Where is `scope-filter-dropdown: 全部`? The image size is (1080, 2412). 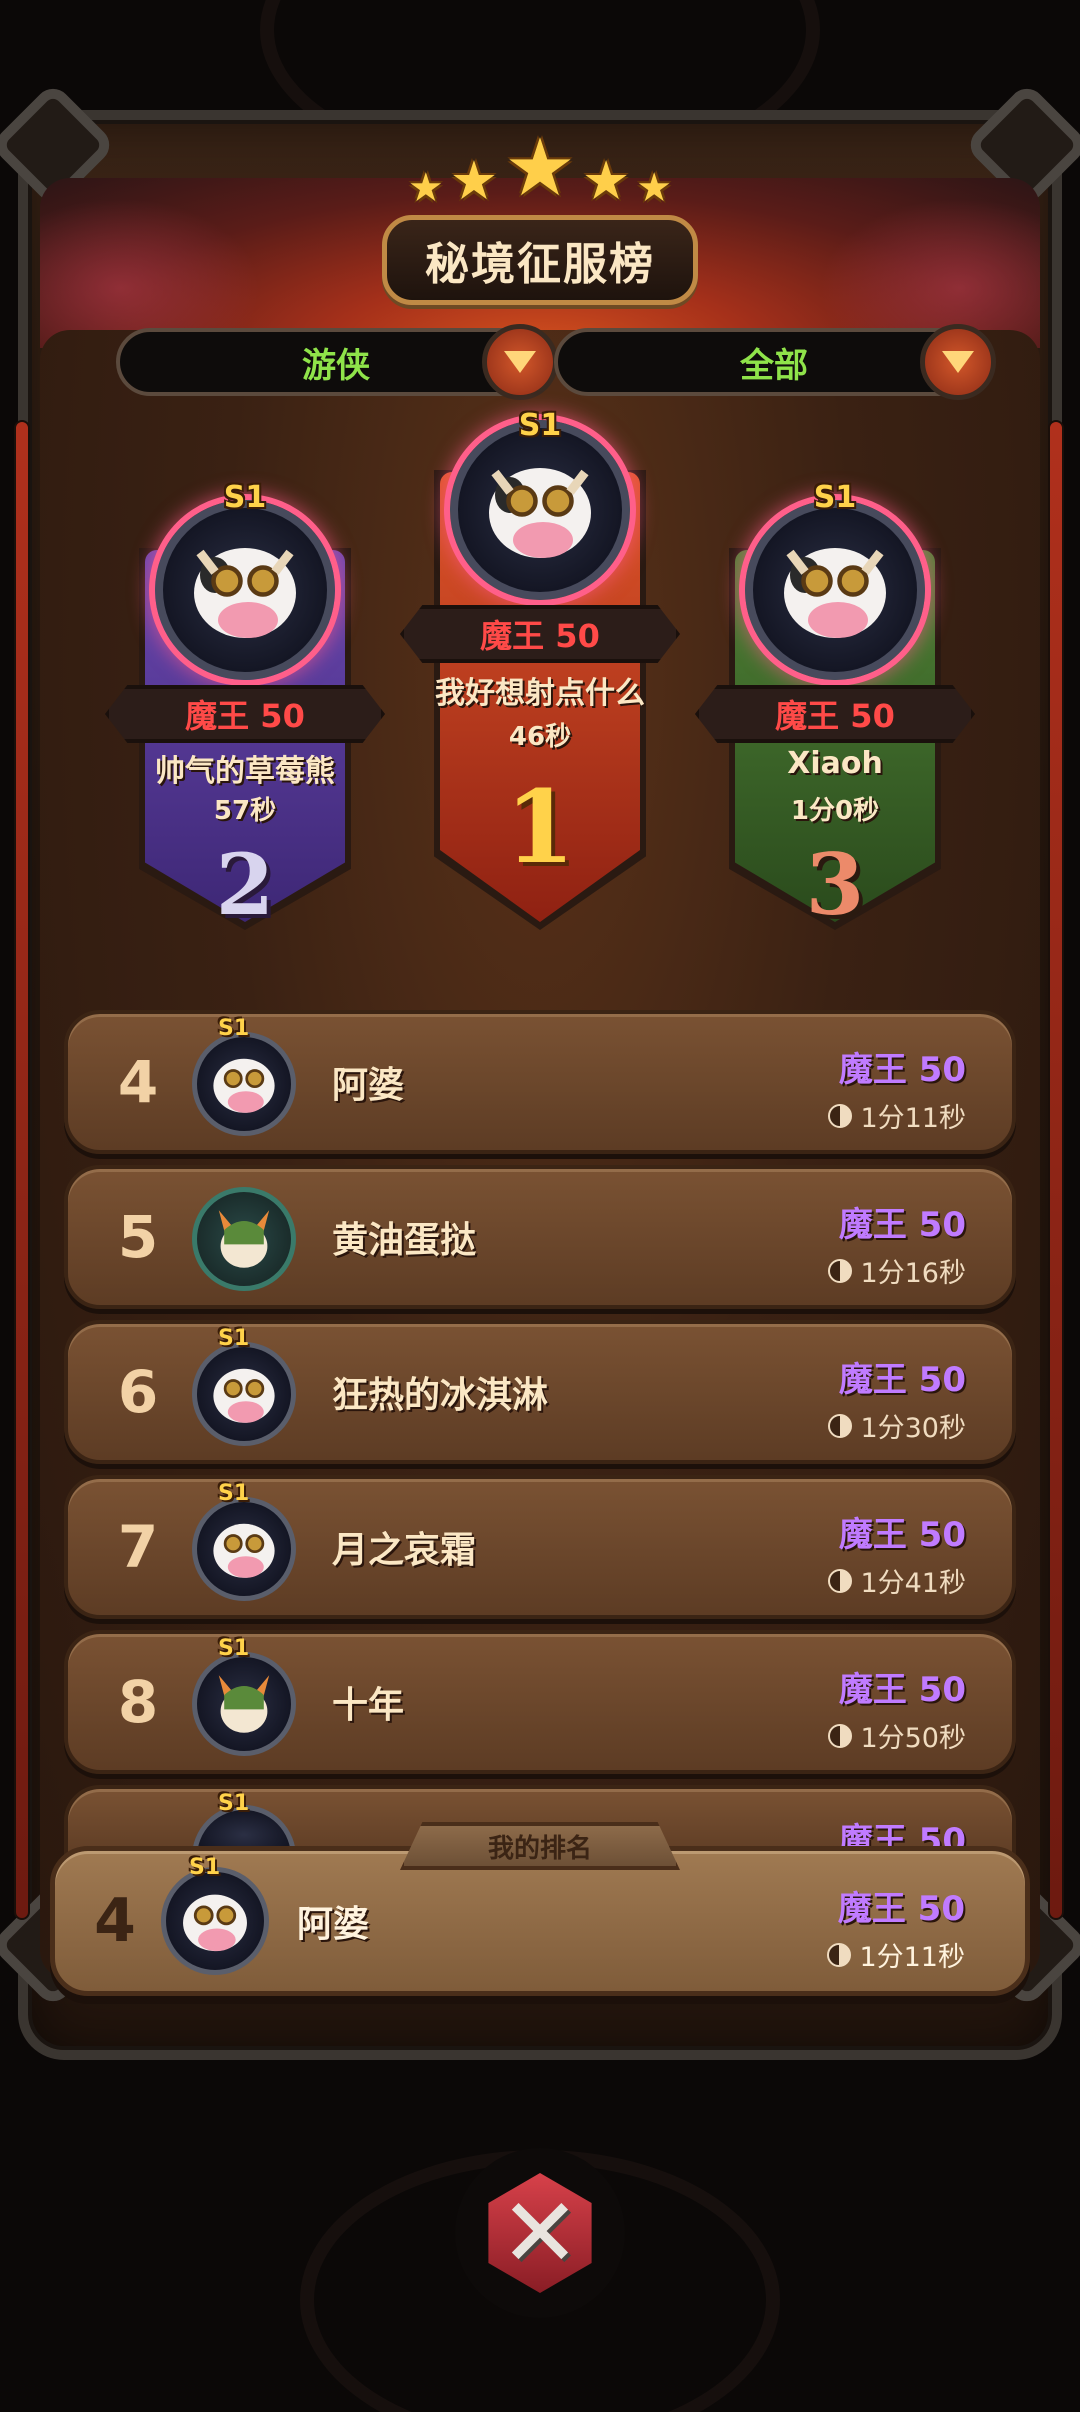
scope-filter-dropdown: 全部 is located at coordinates (775, 362).